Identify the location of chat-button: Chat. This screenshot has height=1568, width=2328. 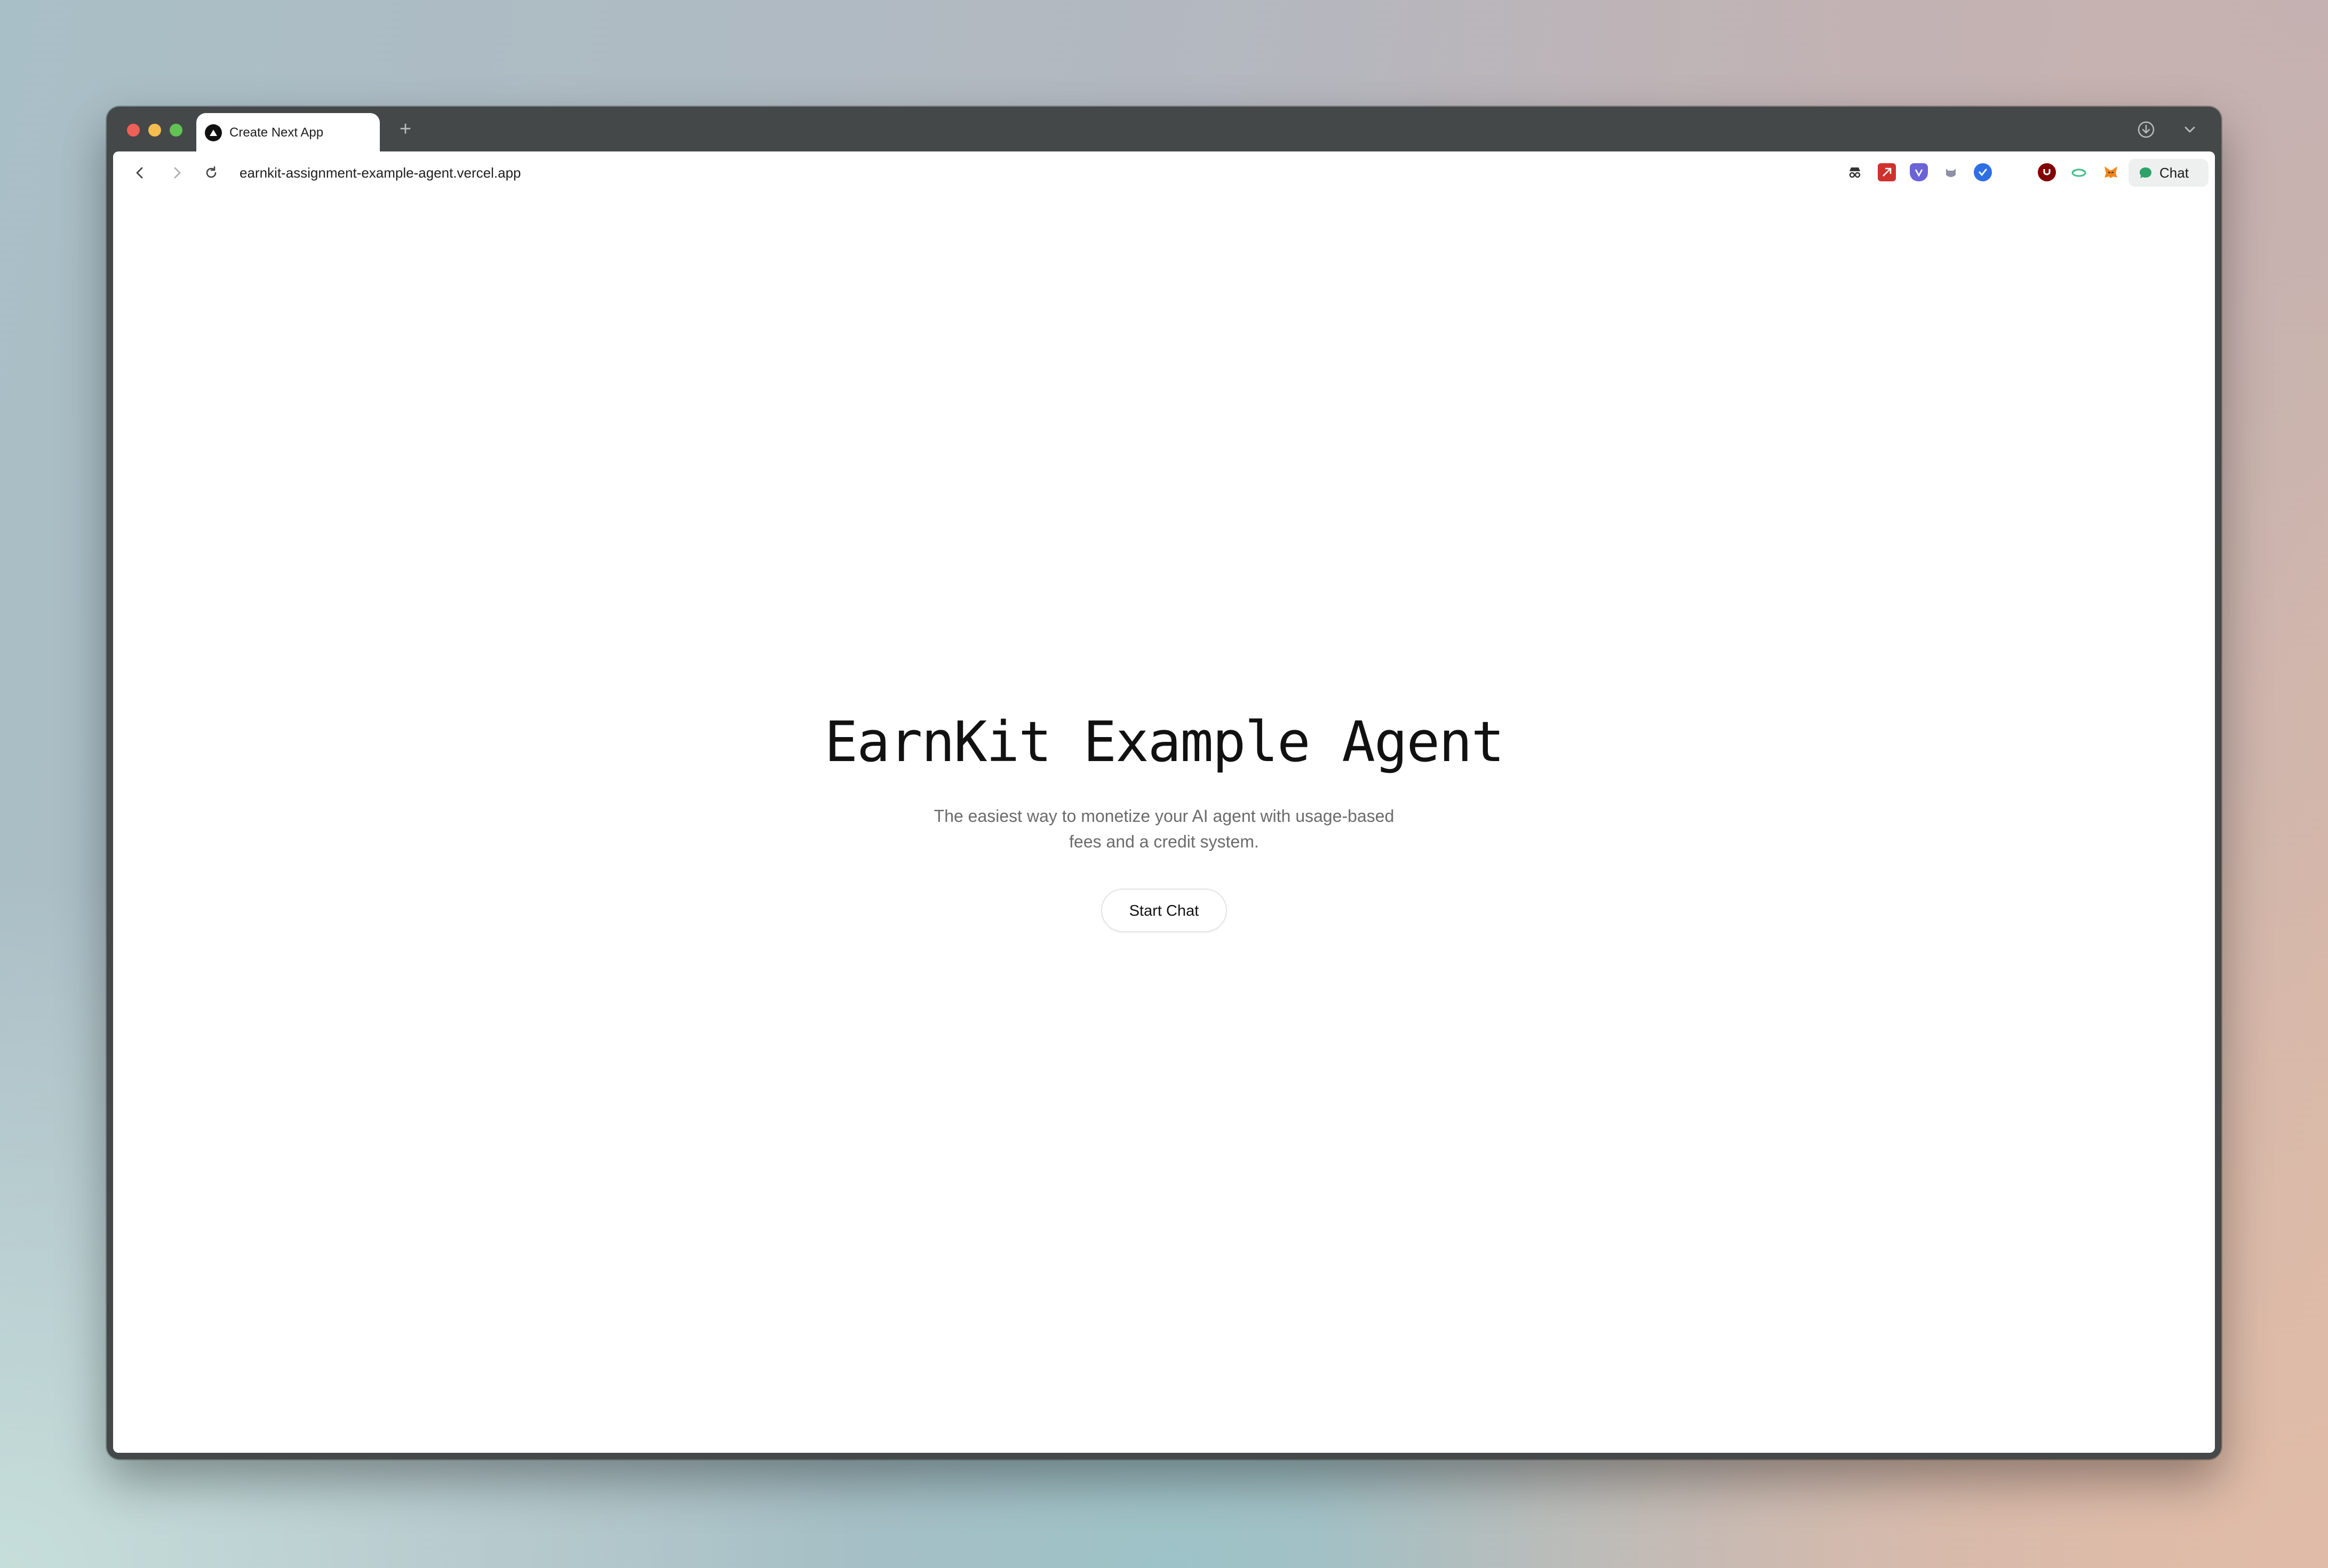
(2168, 173).